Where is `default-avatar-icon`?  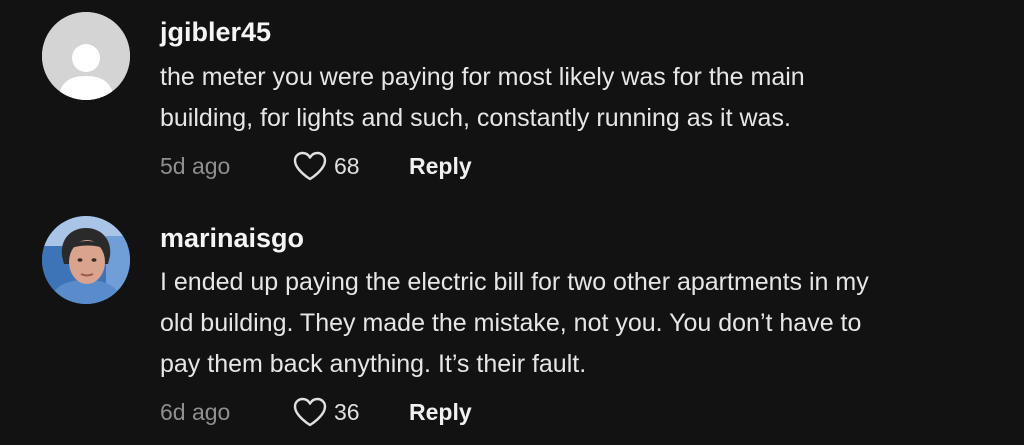
default-avatar-icon is located at coordinates (86, 56).